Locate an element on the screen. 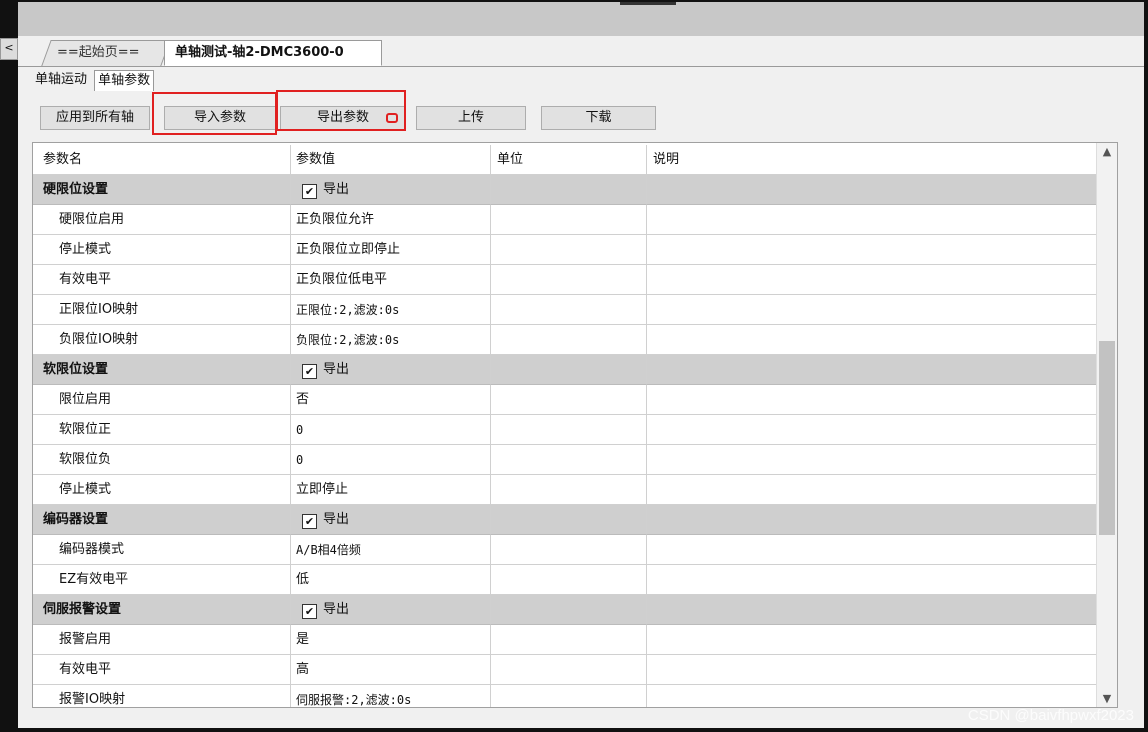 The width and height of the screenshot is (1148, 732). param-row: 正限位IO映射 正限位:2,滤波:0s is located at coordinates (565, 310).